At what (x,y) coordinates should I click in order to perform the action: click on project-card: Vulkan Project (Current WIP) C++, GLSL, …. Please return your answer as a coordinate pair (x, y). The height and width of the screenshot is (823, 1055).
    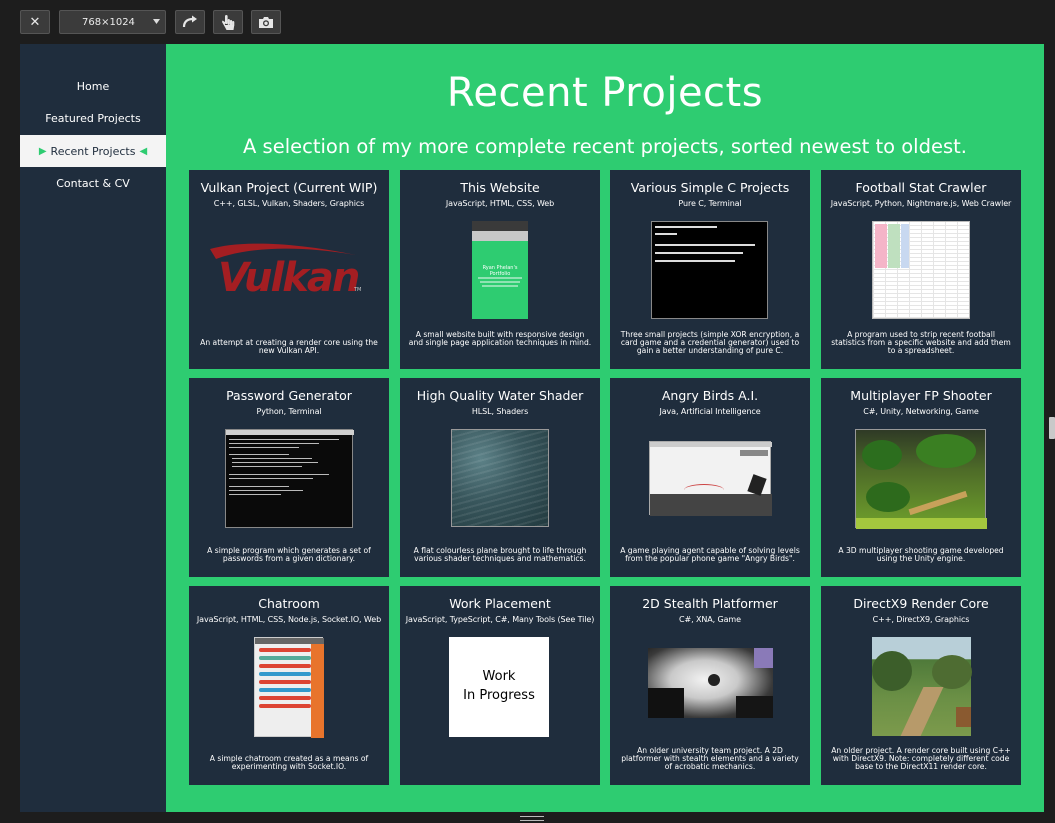
    Looking at the image, I should click on (289, 269).